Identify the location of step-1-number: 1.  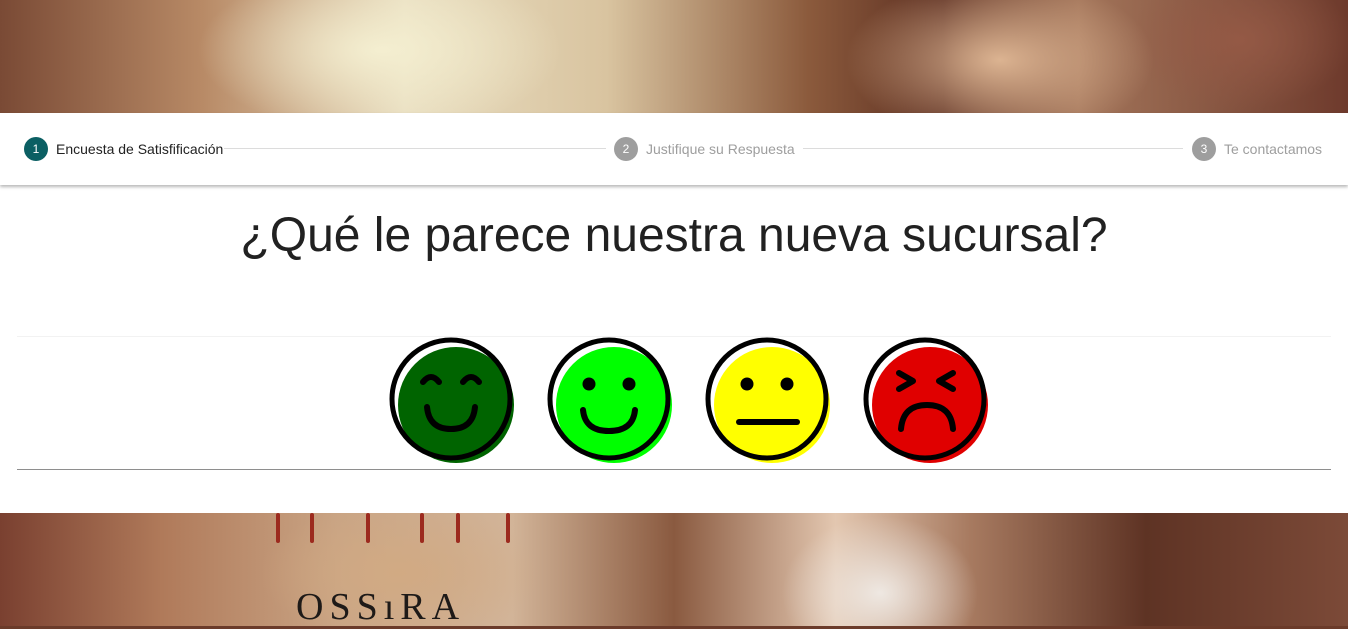
(36, 149).